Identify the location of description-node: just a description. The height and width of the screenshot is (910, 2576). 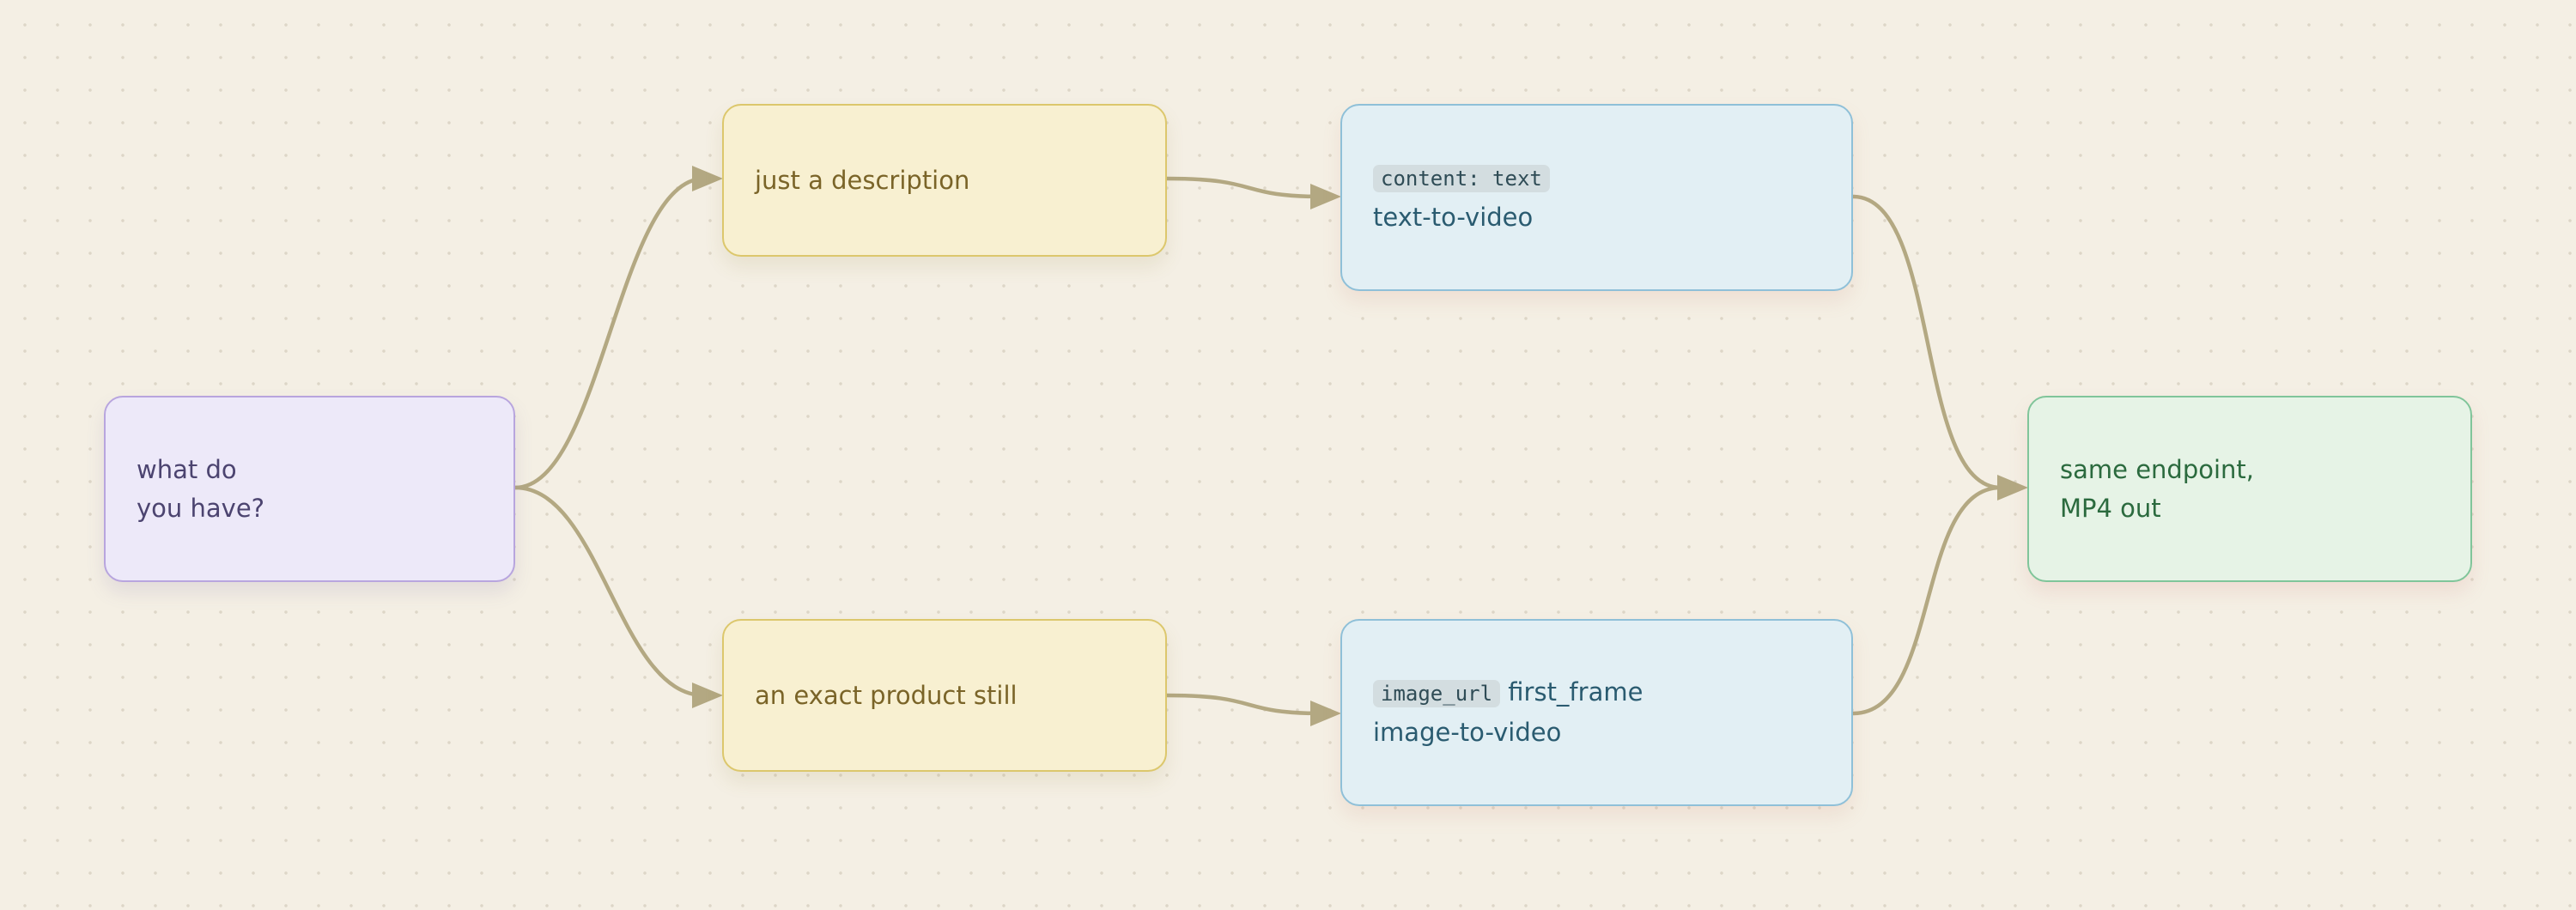
(944, 181).